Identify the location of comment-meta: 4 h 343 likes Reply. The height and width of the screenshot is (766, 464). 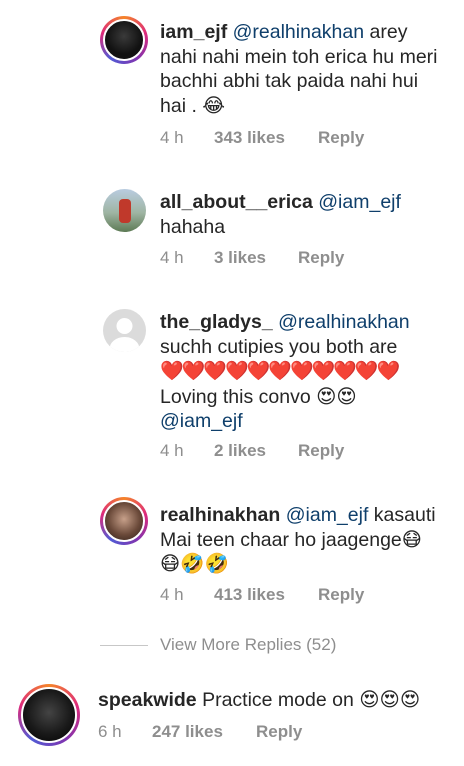
(262, 138).